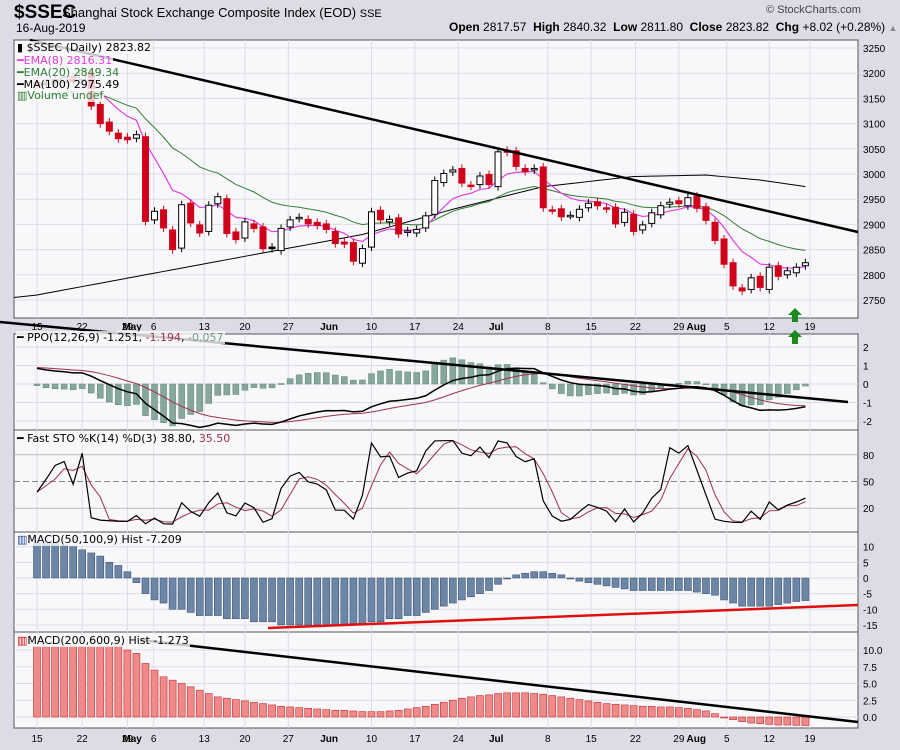  Describe the element at coordinates (464, 27) in the screenshot. I see `open-label: Open` at that location.